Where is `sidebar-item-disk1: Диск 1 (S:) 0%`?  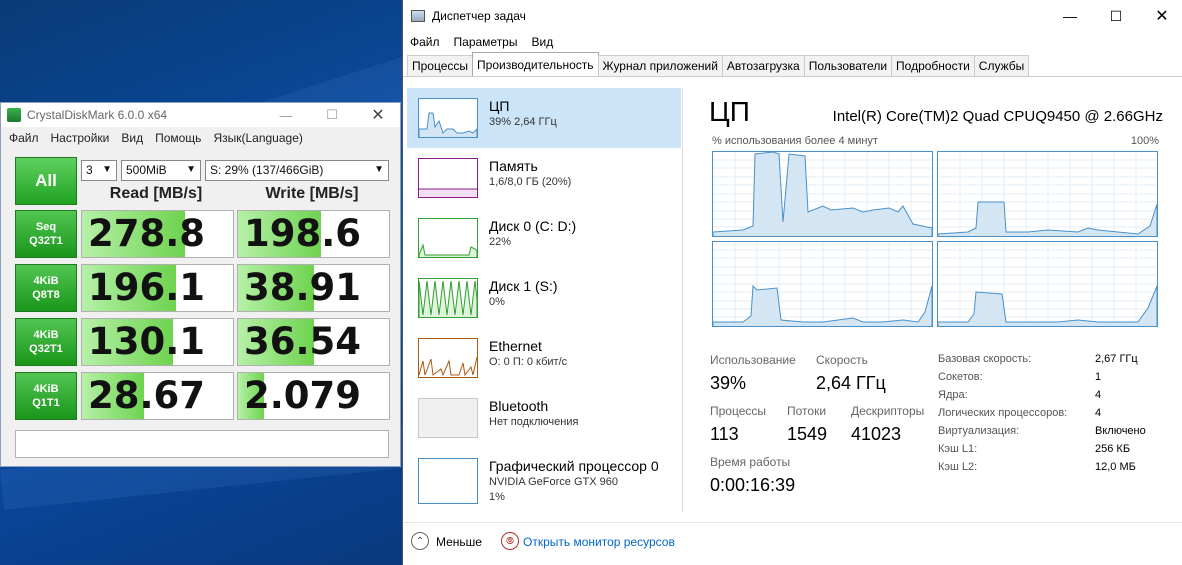
sidebar-item-disk1: Диск 1 (S:) 0% is located at coordinates (544, 298).